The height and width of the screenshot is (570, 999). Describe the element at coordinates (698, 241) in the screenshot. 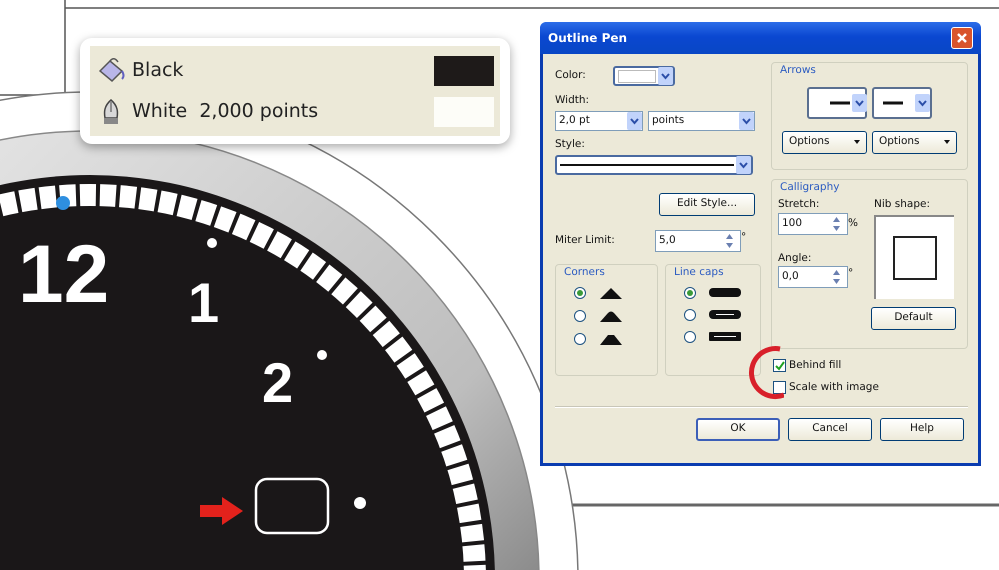

I see `miter-limit-field: 5,0` at that location.